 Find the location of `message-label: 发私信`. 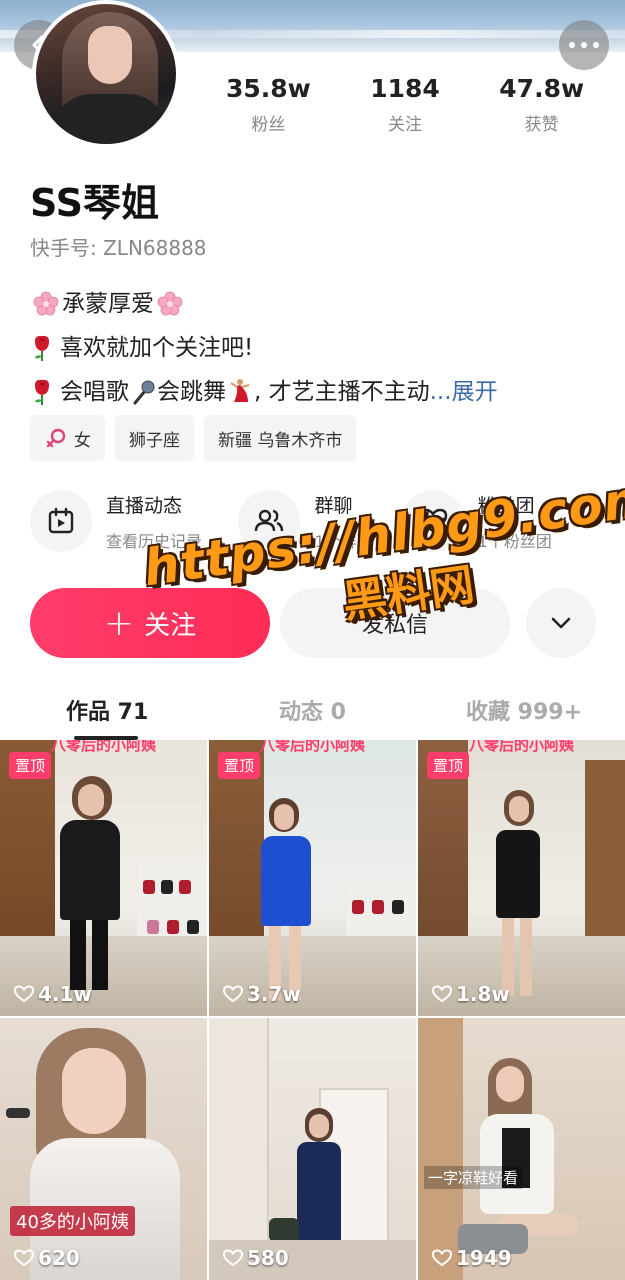

message-label: 发私信 is located at coordinates (394, 625).